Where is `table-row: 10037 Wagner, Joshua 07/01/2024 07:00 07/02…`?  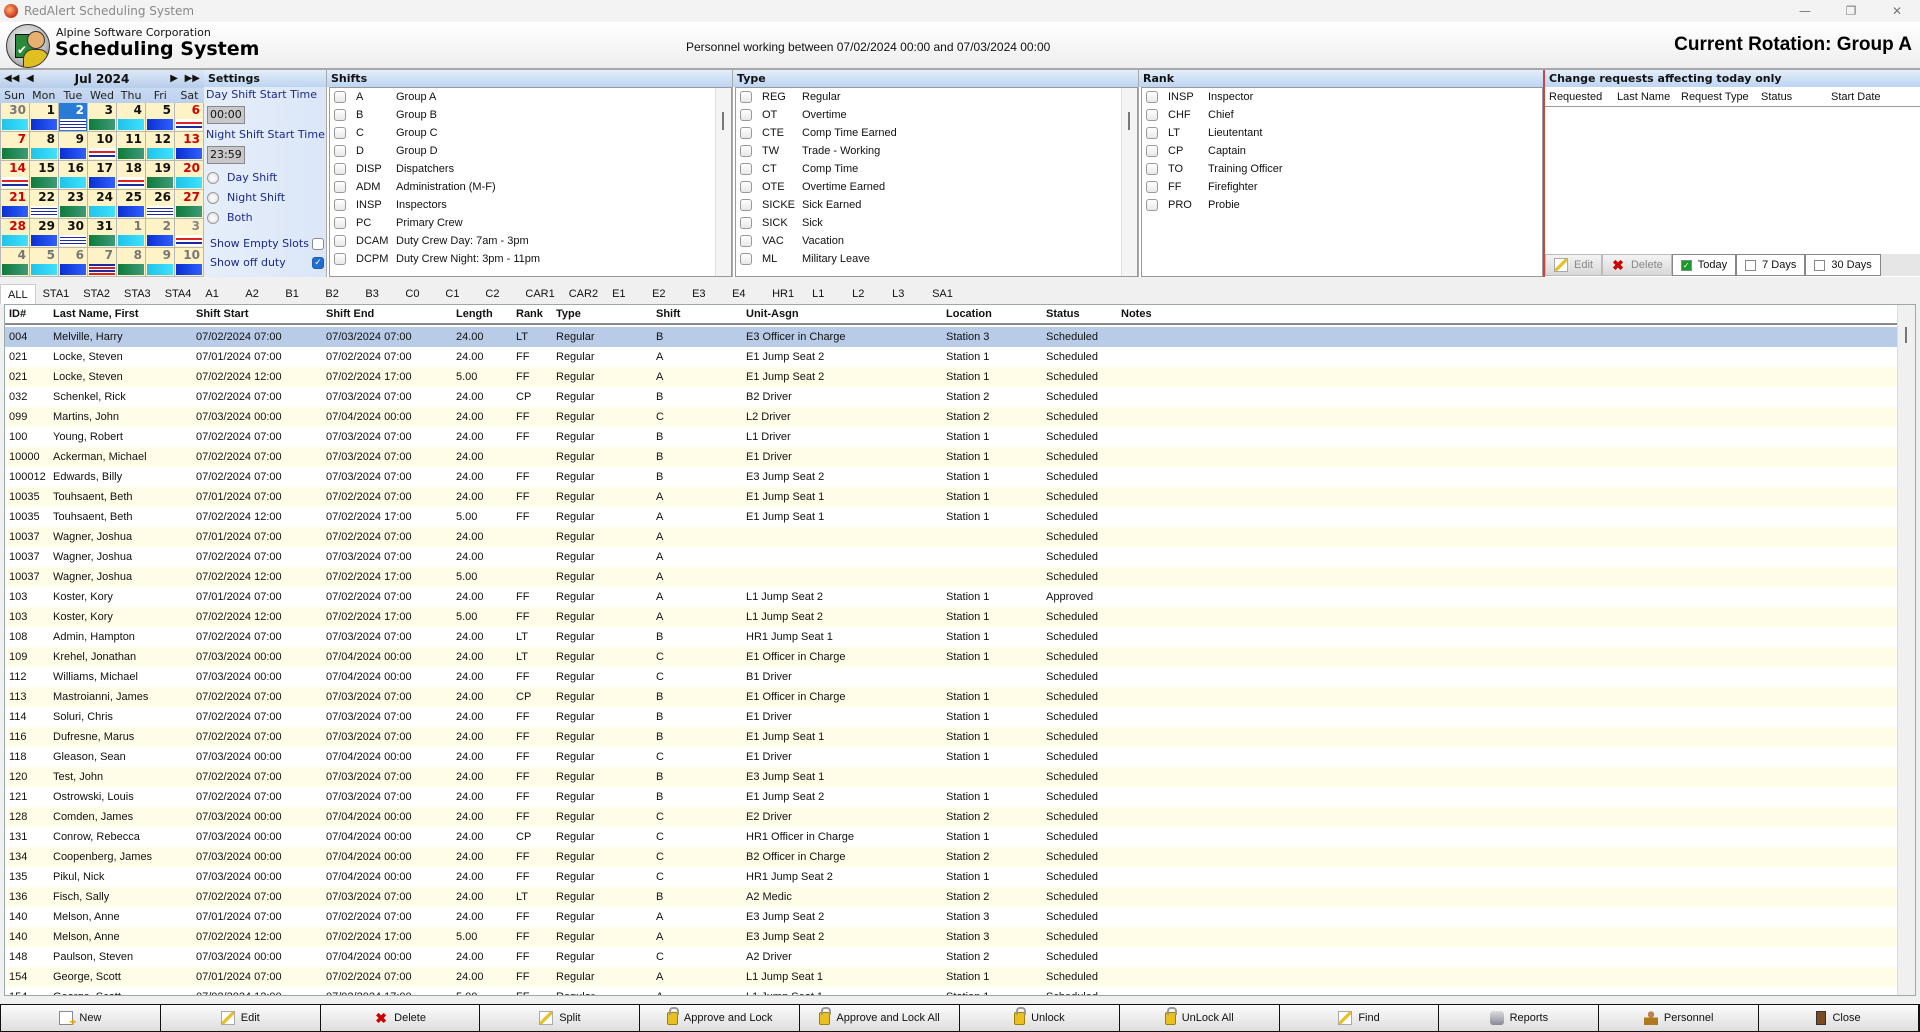 table-row: 10037 Wagner, Joshua 07/01/2024 07:00 07/02… is located at coordinates (951, 537).